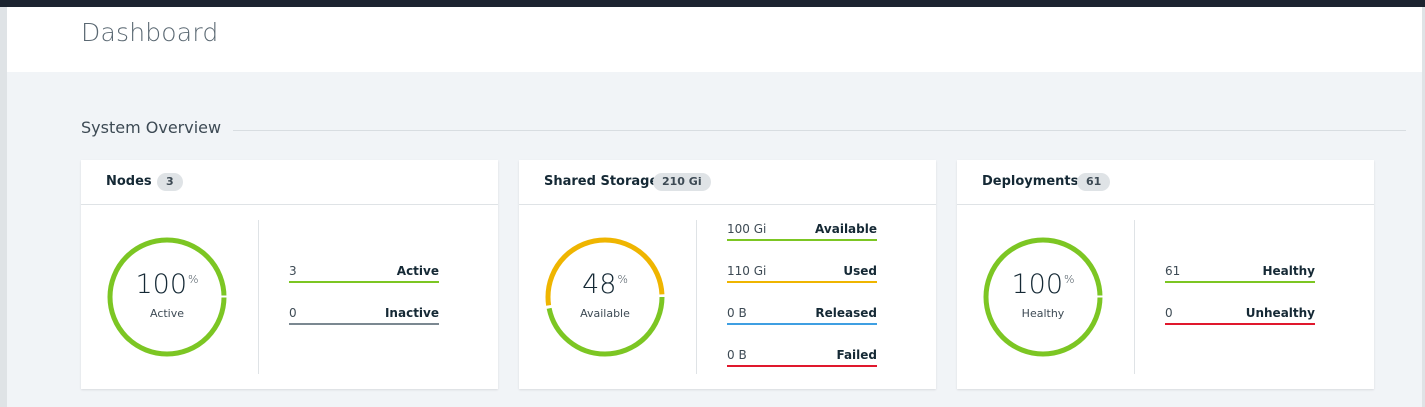  Describe the element at coordinates (151, 127) in the screenshot. I see `section-title: System Overview` at that location.